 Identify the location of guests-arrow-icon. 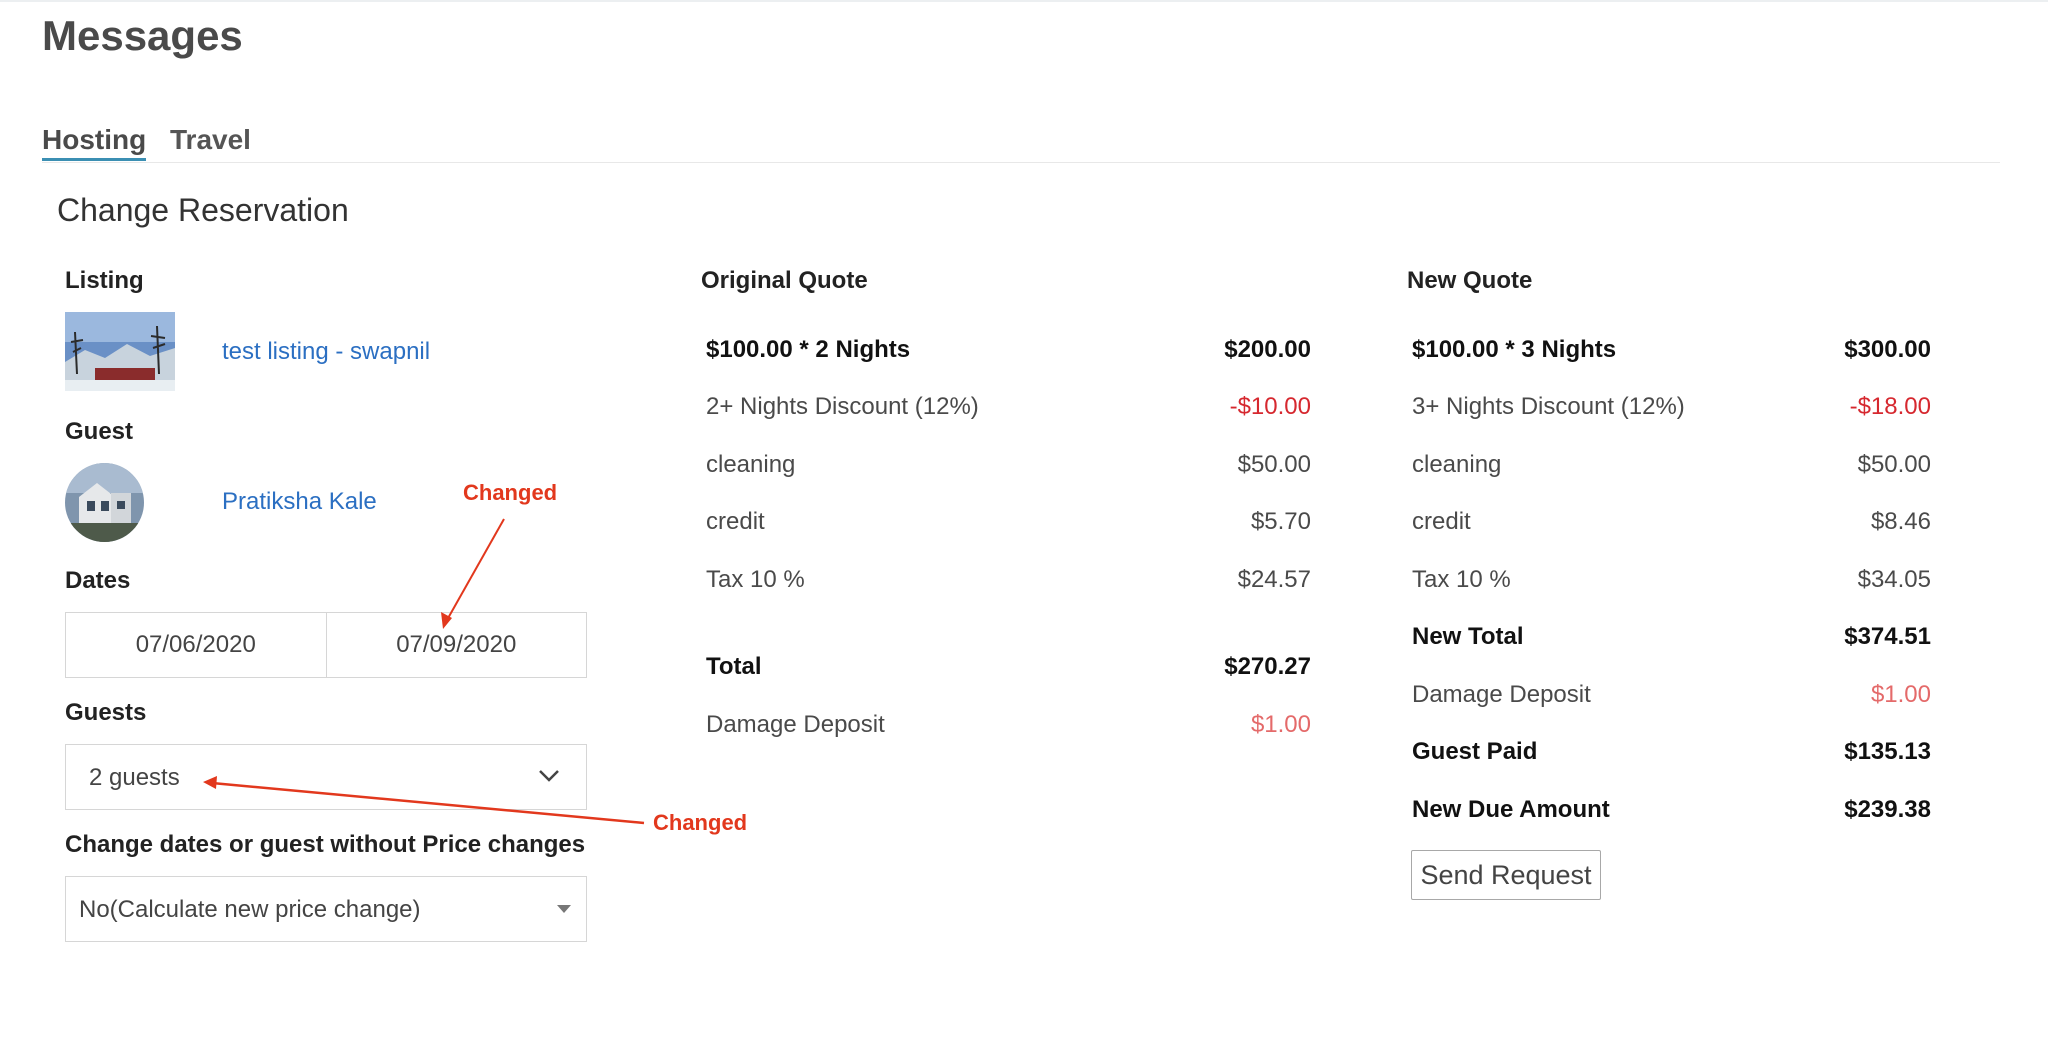
(424, 800).